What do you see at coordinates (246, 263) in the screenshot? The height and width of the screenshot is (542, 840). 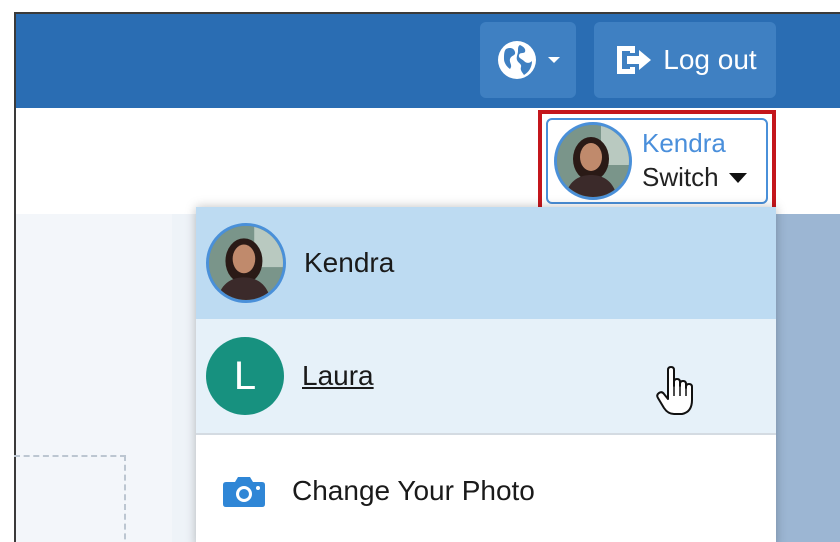 I see `kendra-avatar` at bounding box center [246, 263].